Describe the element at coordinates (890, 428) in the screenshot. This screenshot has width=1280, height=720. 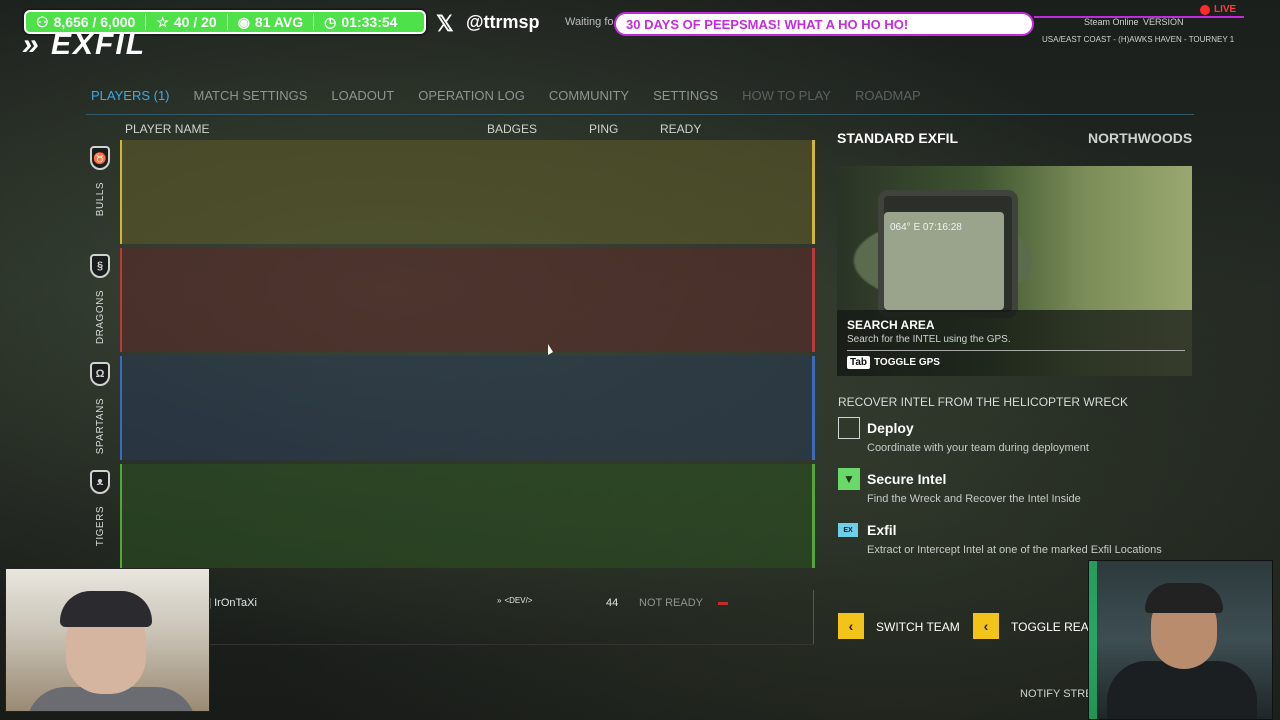
I see `objective-title: Deploy` at that location.